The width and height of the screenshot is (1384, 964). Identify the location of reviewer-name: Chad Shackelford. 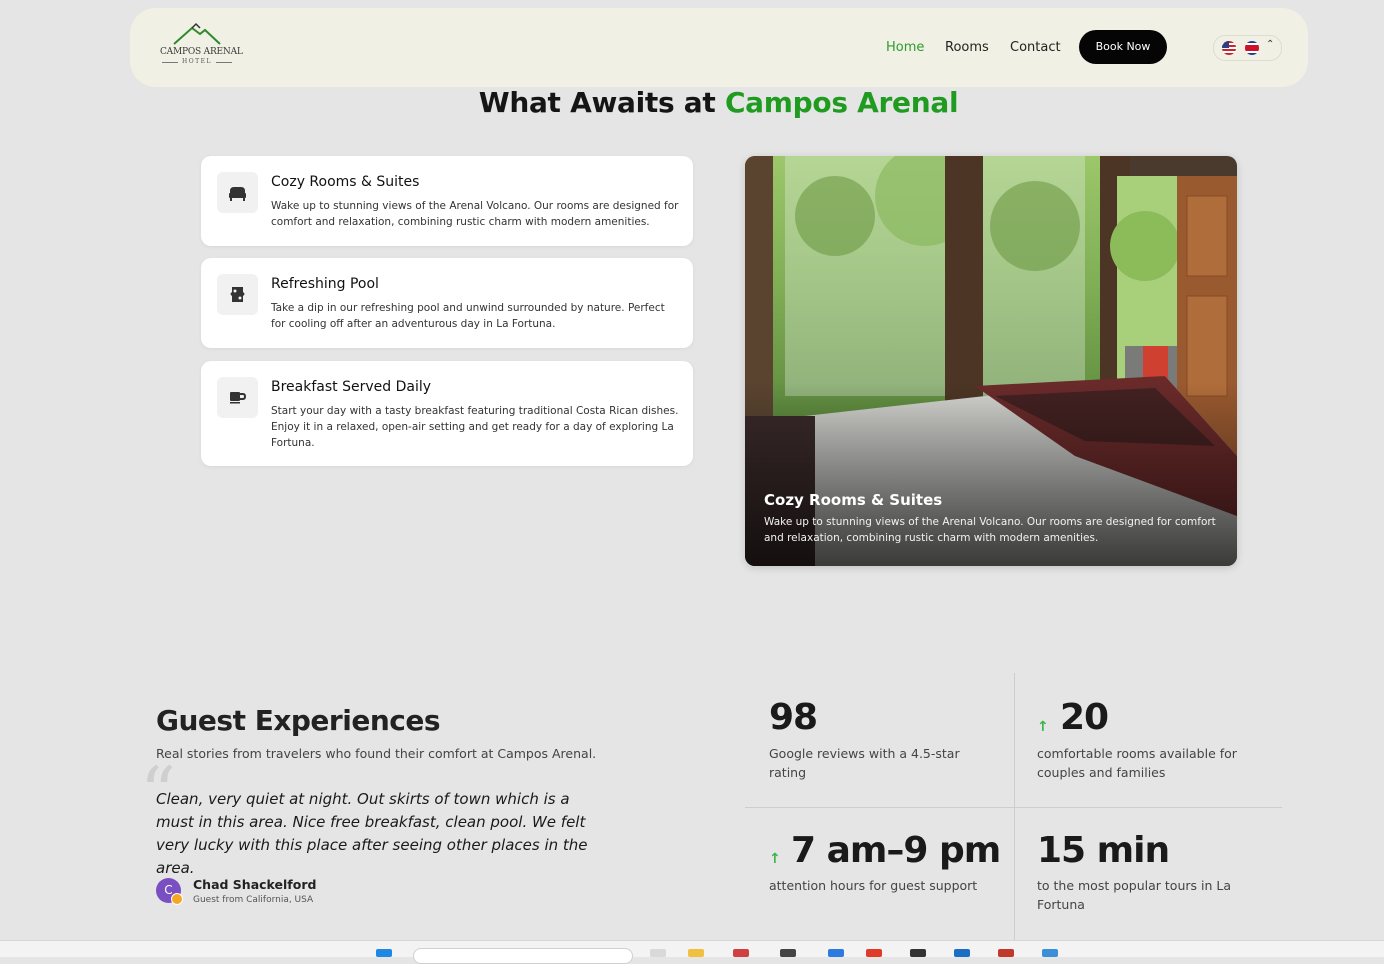
(255, 884).